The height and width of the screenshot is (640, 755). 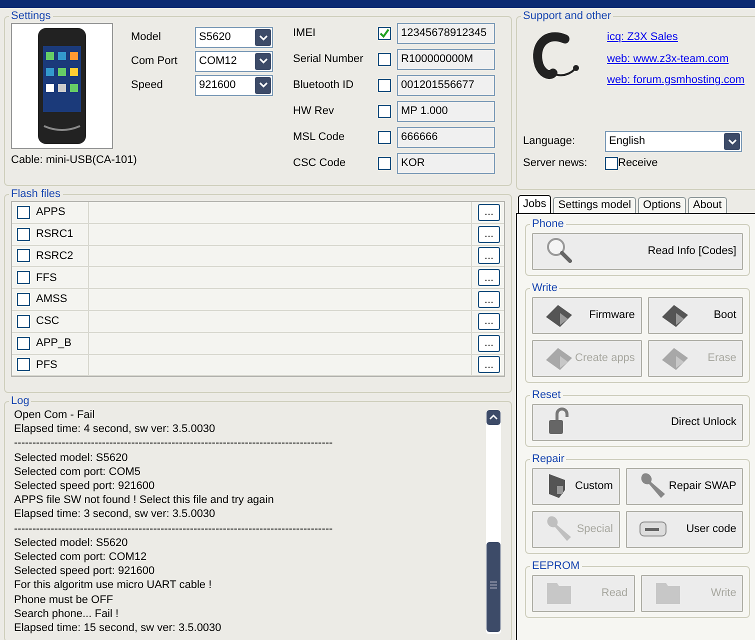 What do you see at coordinates (567, 16) in the screenshot?
I see `group-title: Support and other` at bounding box center [567, 16].